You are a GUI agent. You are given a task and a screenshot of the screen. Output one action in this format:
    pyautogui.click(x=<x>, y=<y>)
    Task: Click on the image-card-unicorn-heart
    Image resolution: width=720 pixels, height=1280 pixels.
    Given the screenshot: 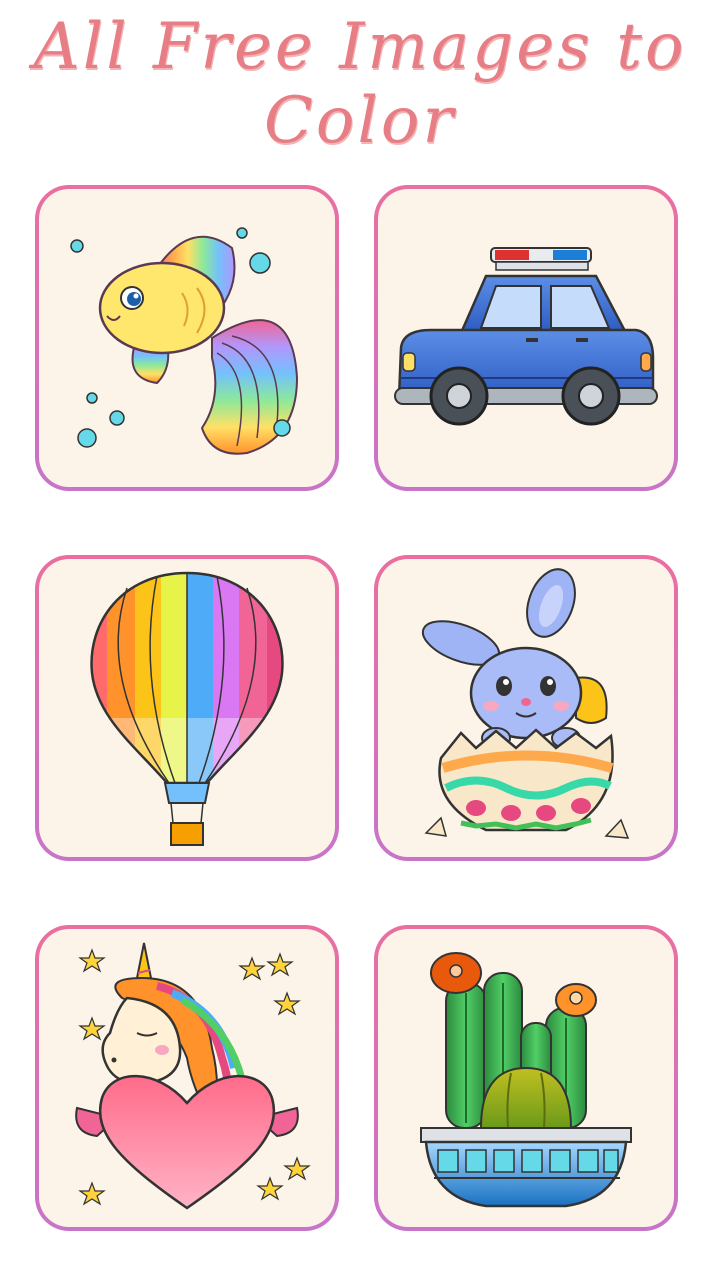 What is the action you would take?
    pyautogui.click(x=187, y=1078)
    